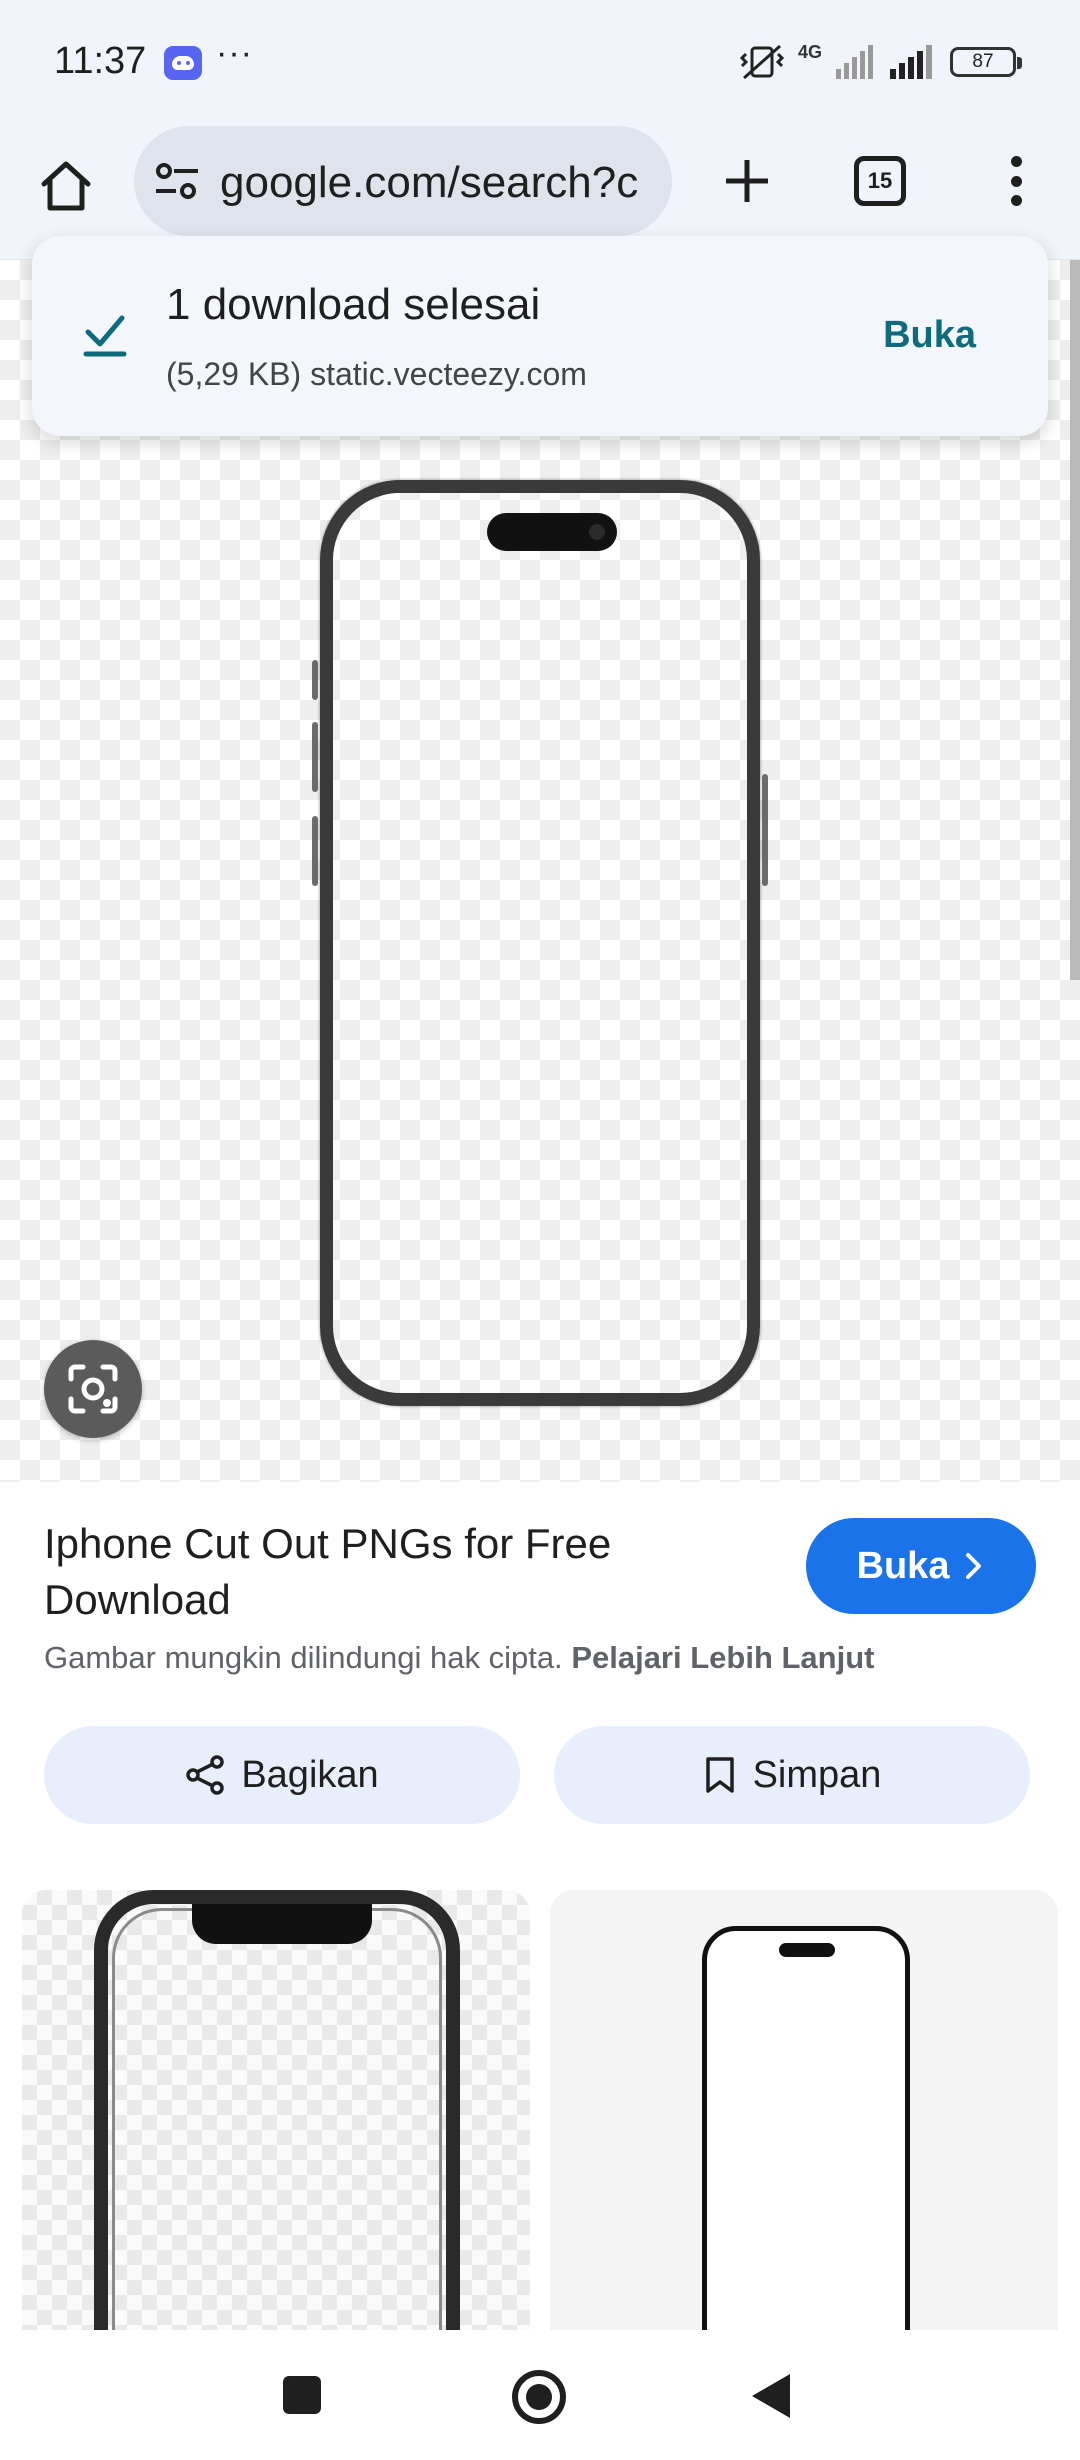  I want to click on tab-switcher-button: 15, so click(880, 181).